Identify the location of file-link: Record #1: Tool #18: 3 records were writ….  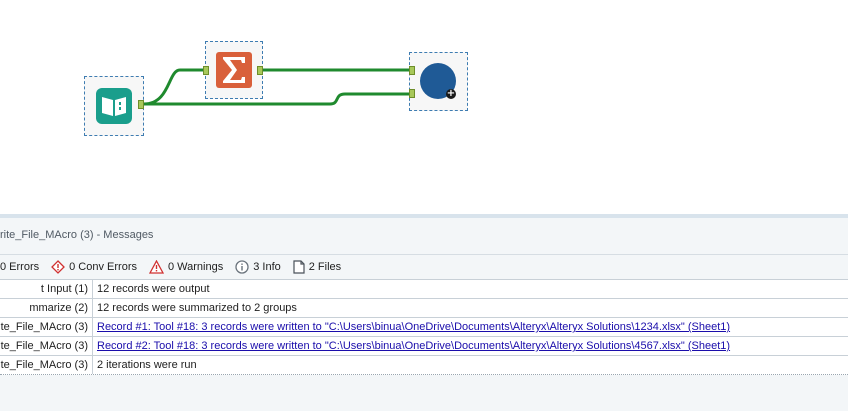
(411, 327).